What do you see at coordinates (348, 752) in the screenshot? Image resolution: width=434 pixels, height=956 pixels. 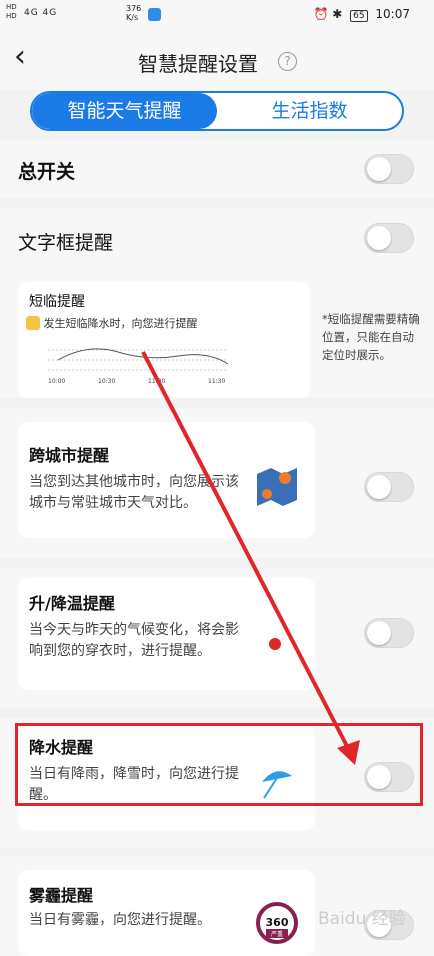 I see `arrow-head` at bounding box center [348, 752].